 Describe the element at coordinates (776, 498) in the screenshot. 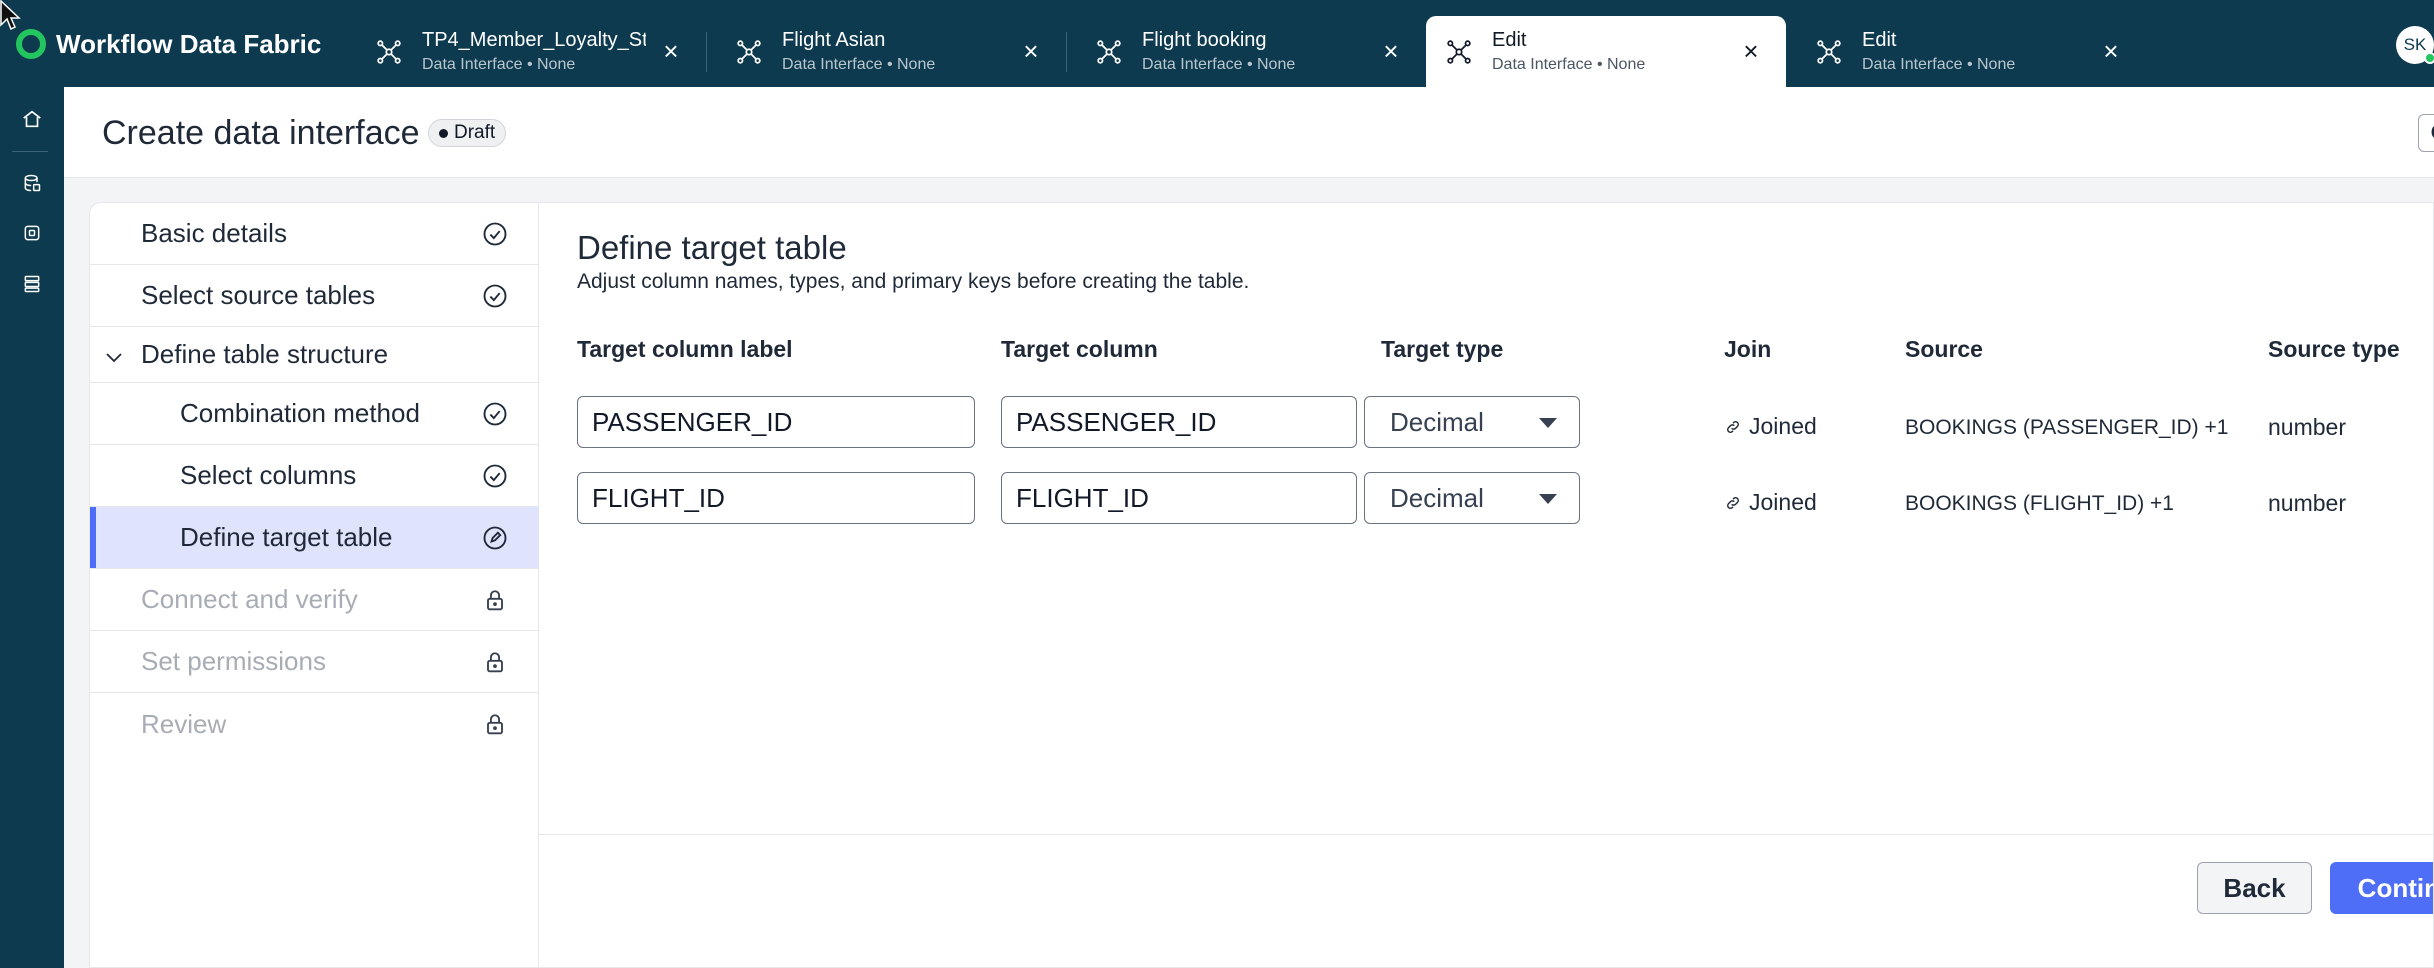

I see `target-label-input-flight-id` at that location.